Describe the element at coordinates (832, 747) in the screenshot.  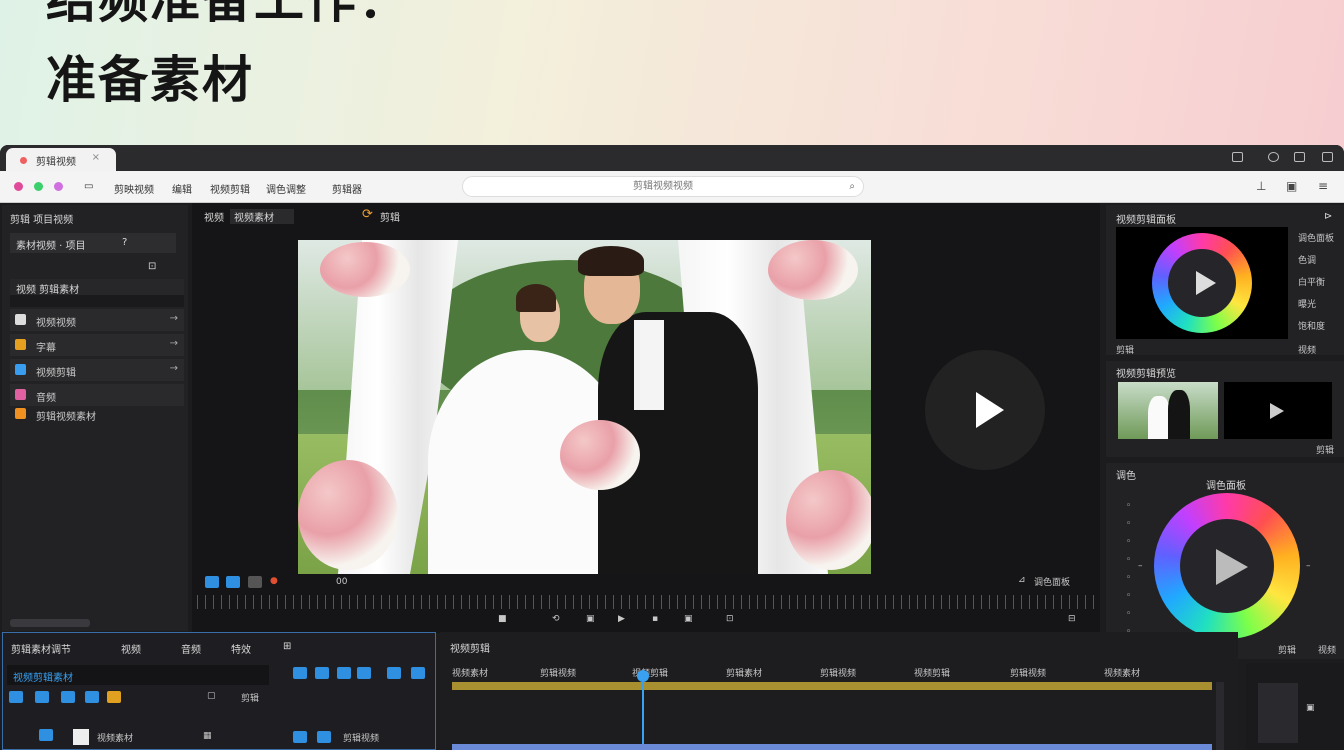
I see `video-clip` at that location.